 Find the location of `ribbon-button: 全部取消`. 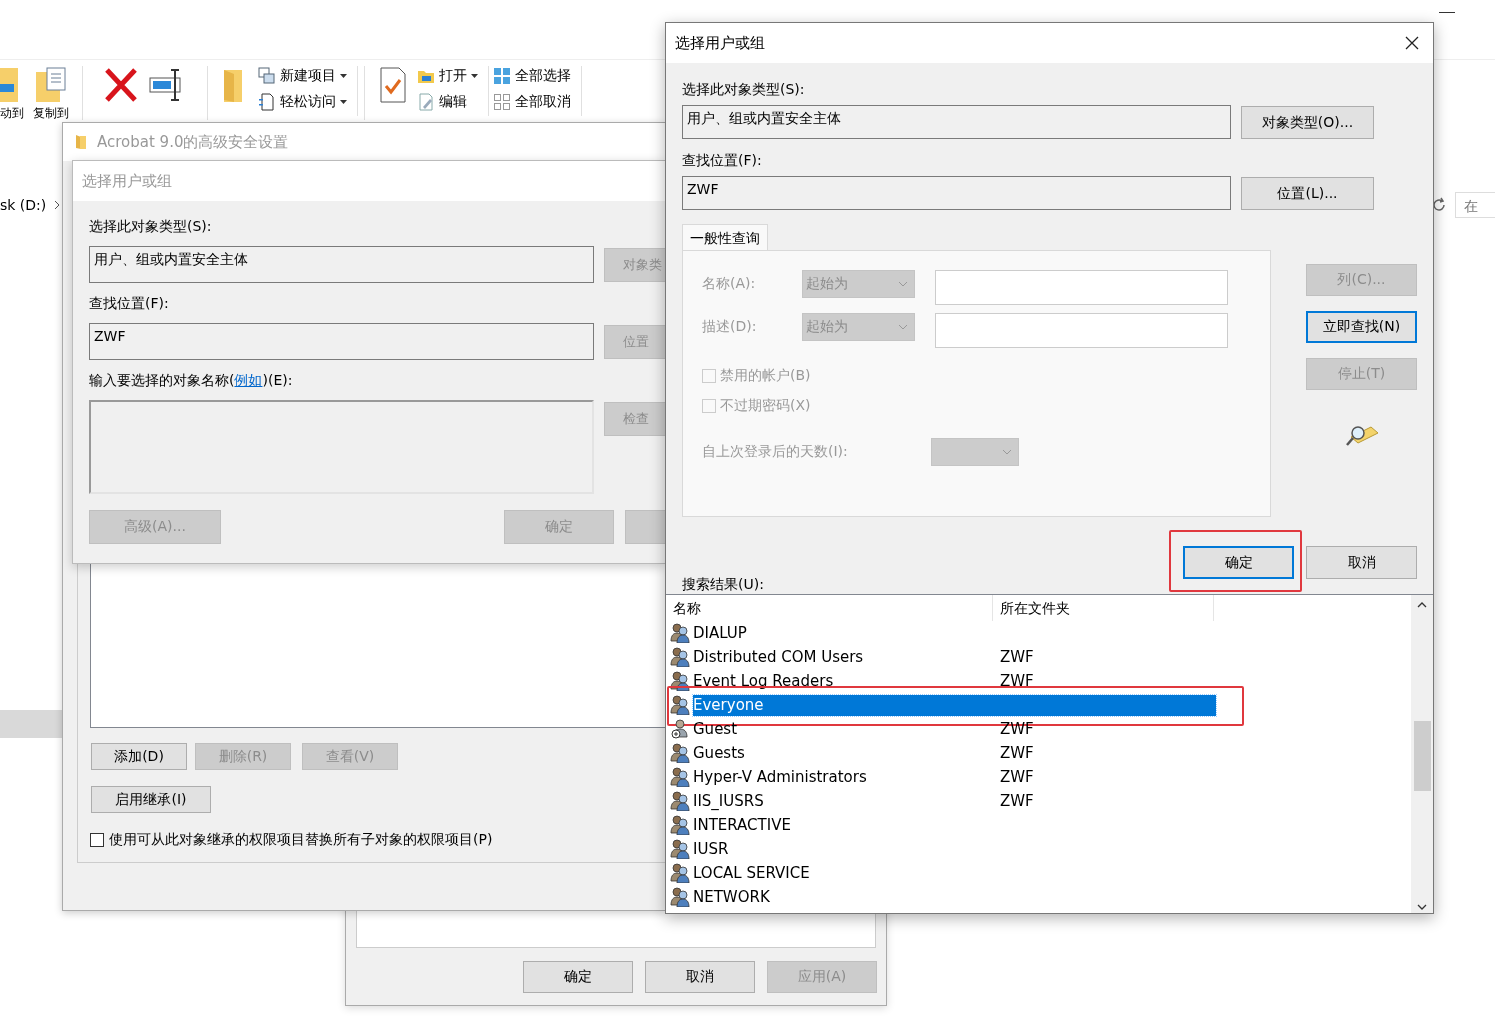

ribbon-button: 全部取消 is located at coordinates (532, 102).